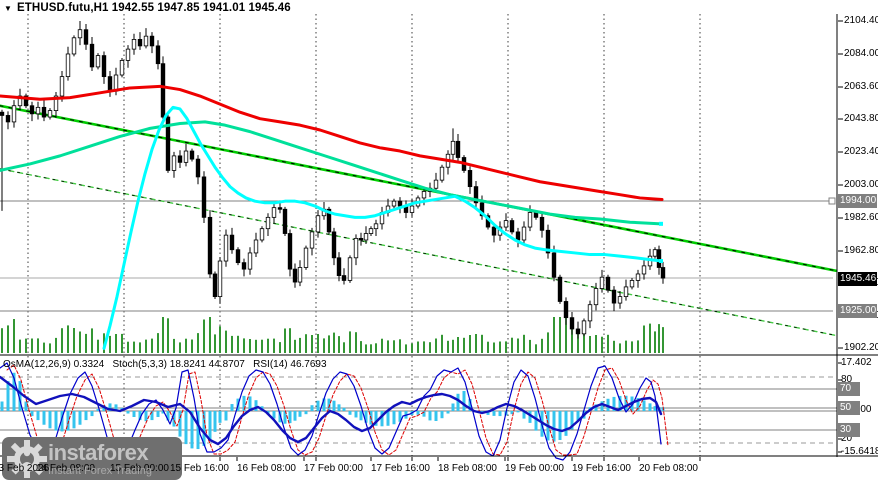 This screenshot has width=878, height=482. I want to click on chevron-down-icon: ▼, so click(8, 8).